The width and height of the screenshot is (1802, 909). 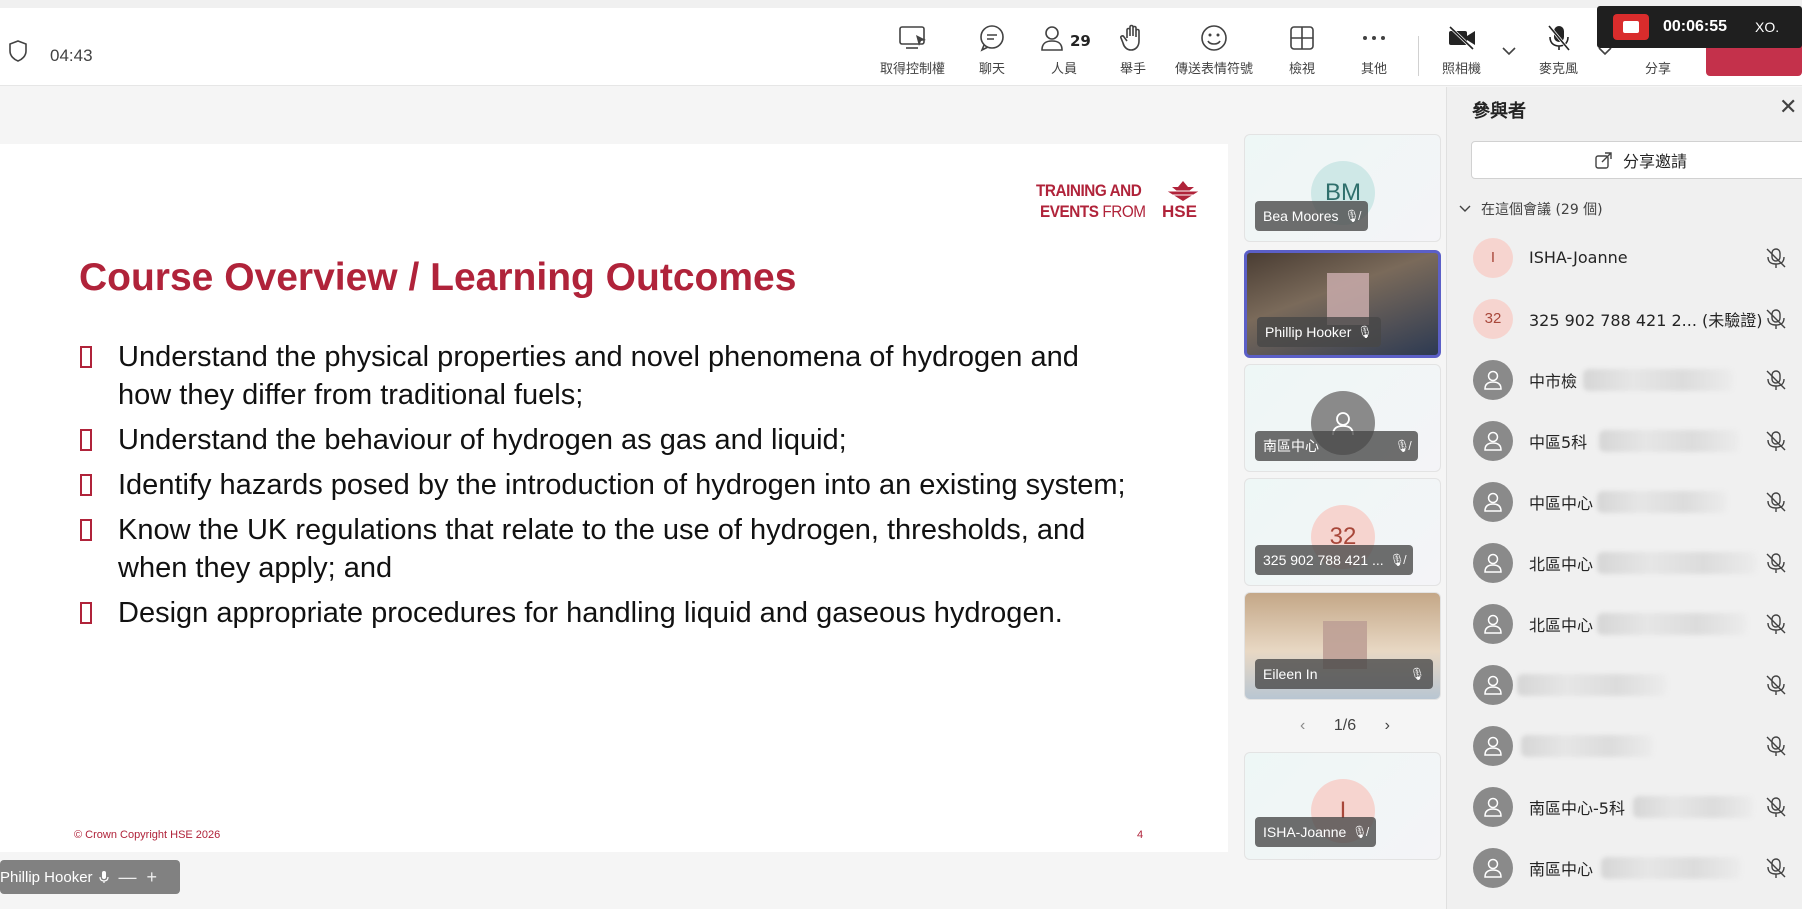 What do you see at coordinates (1374, 53) in the screenshot?
I see `more-button: 其他` at bounding box center [1374, 53].